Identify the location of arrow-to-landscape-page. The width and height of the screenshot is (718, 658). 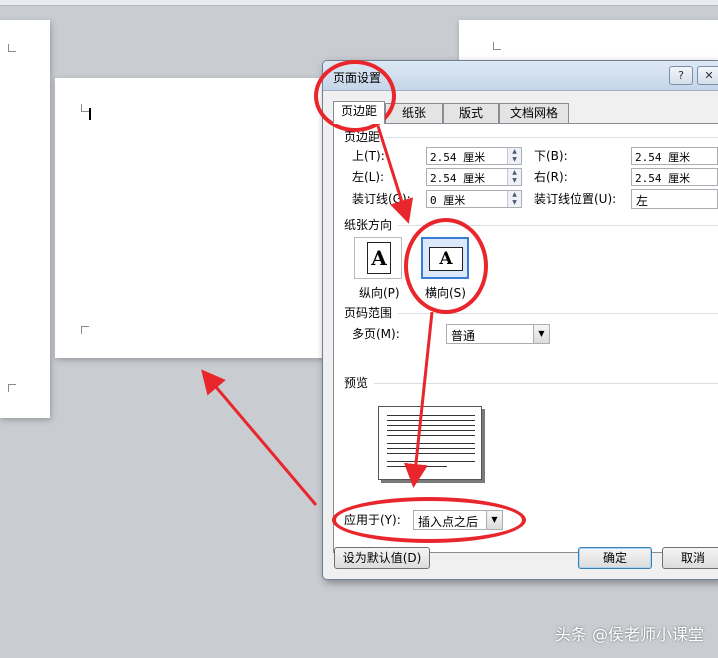
(259, 437).